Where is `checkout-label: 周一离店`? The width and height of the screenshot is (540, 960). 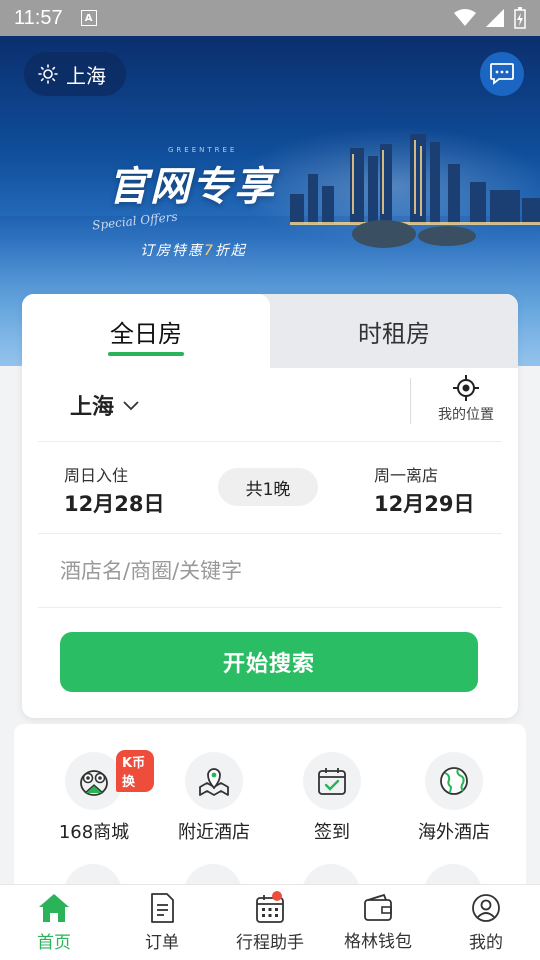
checkout-label: 周一离店 is located at coordinates (406, 475).